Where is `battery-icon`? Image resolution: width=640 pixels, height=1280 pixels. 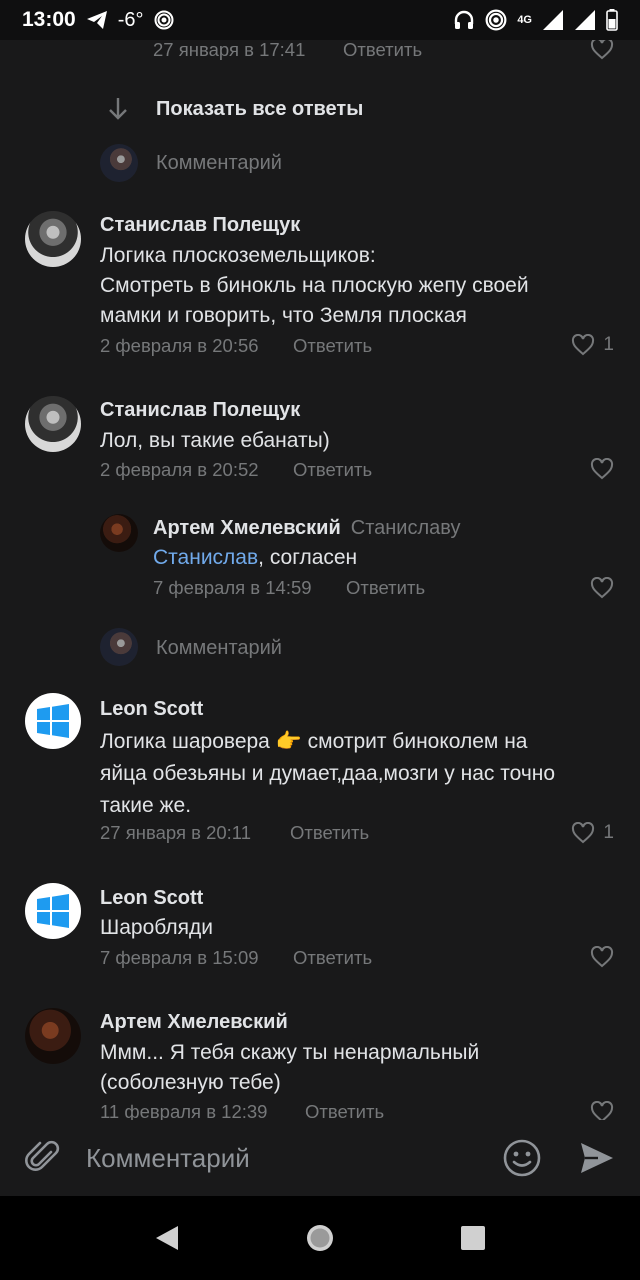 battery-icon is located at coordinates (612, 20).